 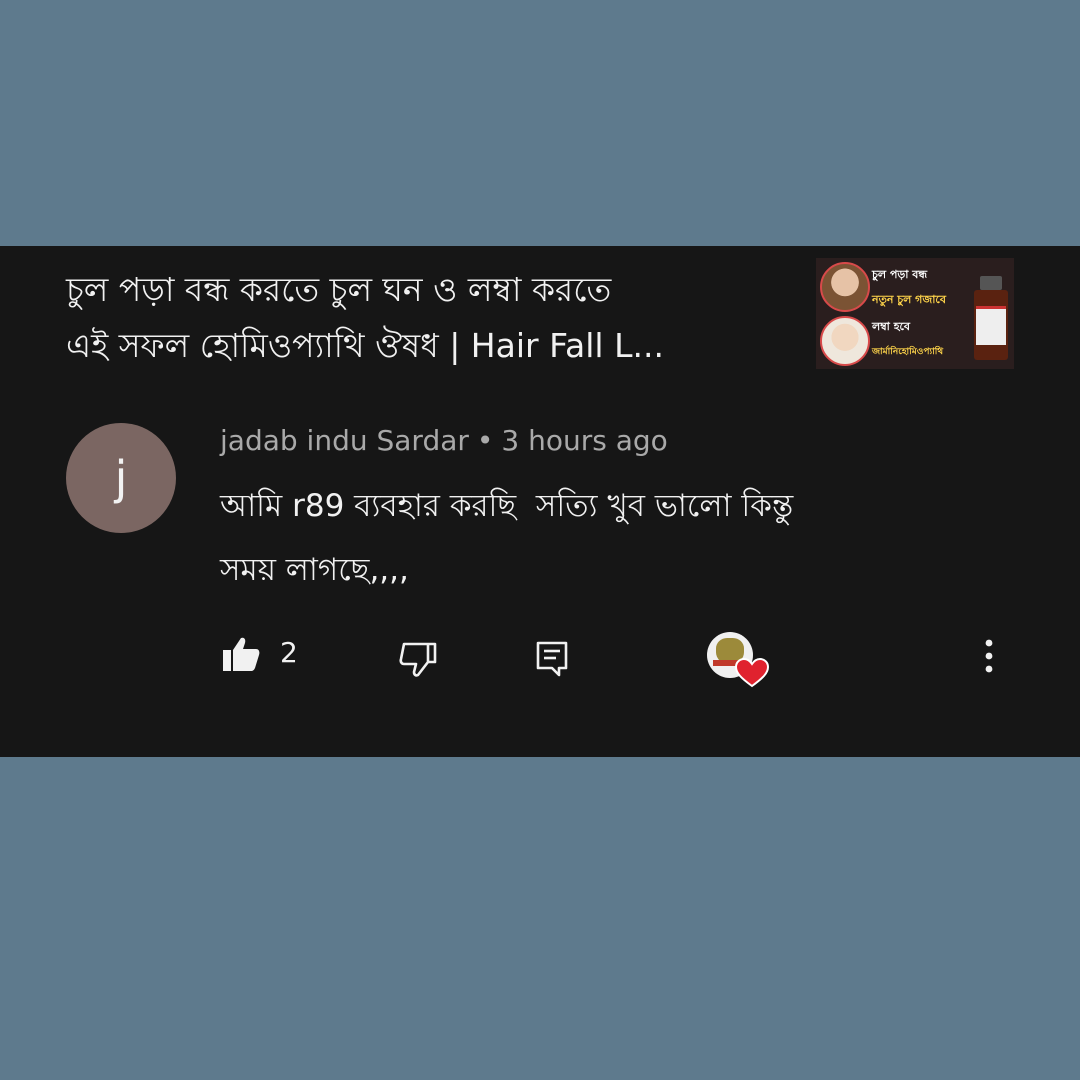 I want to click on like-icon, so click(x=241, y=654).